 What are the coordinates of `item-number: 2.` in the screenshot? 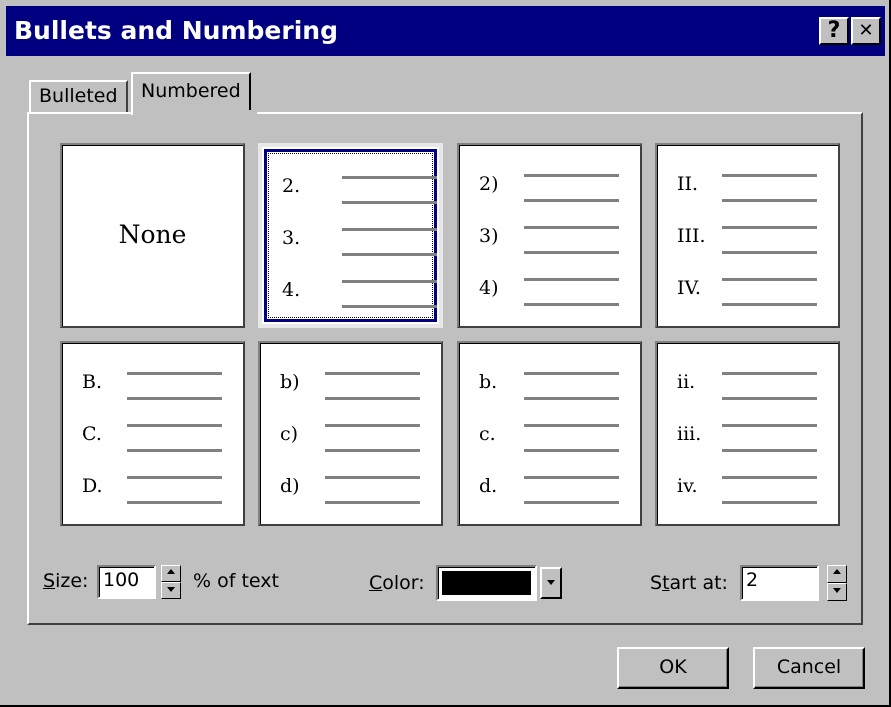 It's located at (291, 186).